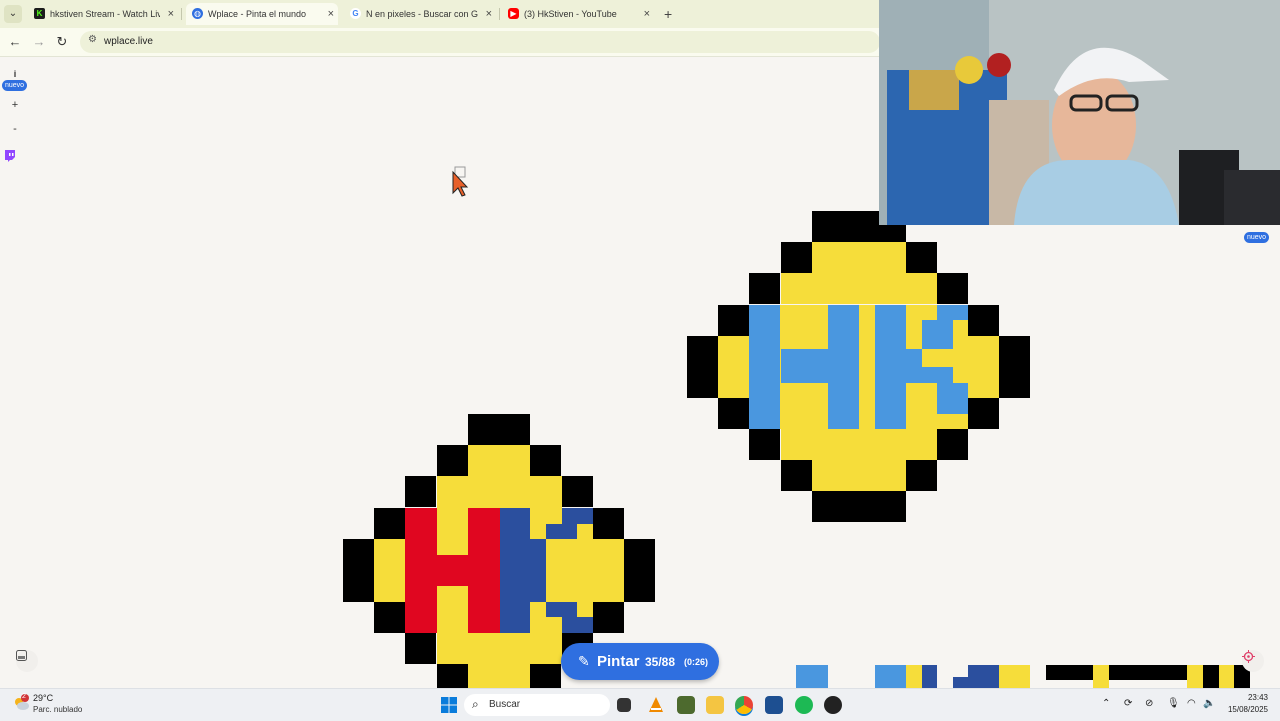 The image size is (1280, 721). What do you see at coordinates (355, 13) in the screenshot?
I see `google-logo-icon: G` at bounding box center [355, 13].